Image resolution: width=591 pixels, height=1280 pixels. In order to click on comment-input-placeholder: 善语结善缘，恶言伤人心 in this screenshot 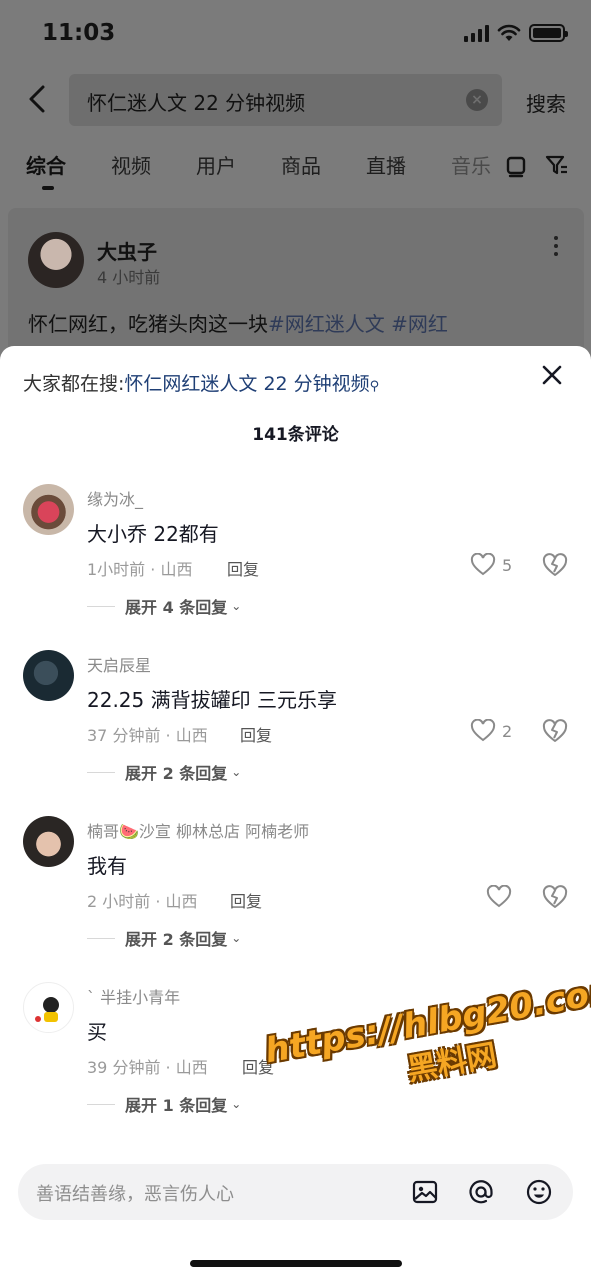, I will do `click(135, 1194)`.